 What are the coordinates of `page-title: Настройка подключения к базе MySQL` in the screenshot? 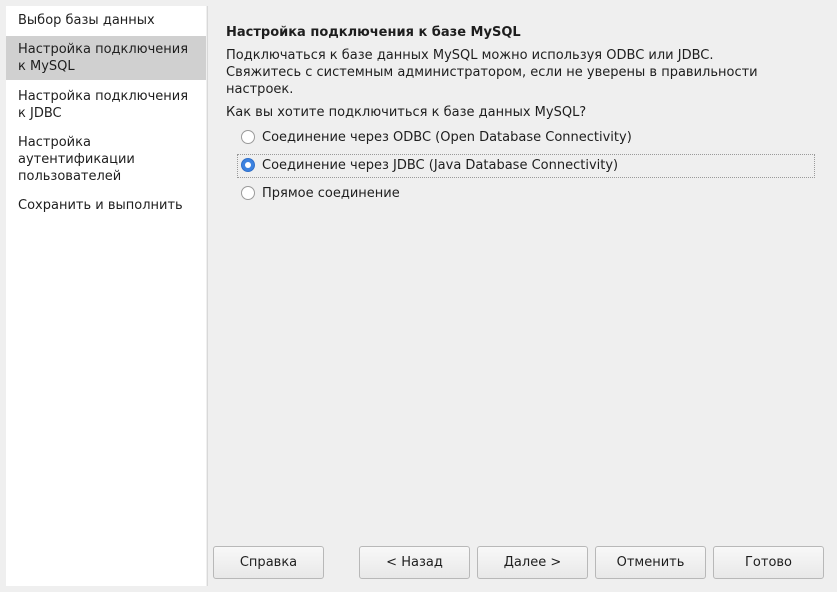 It's located at (373, 32).